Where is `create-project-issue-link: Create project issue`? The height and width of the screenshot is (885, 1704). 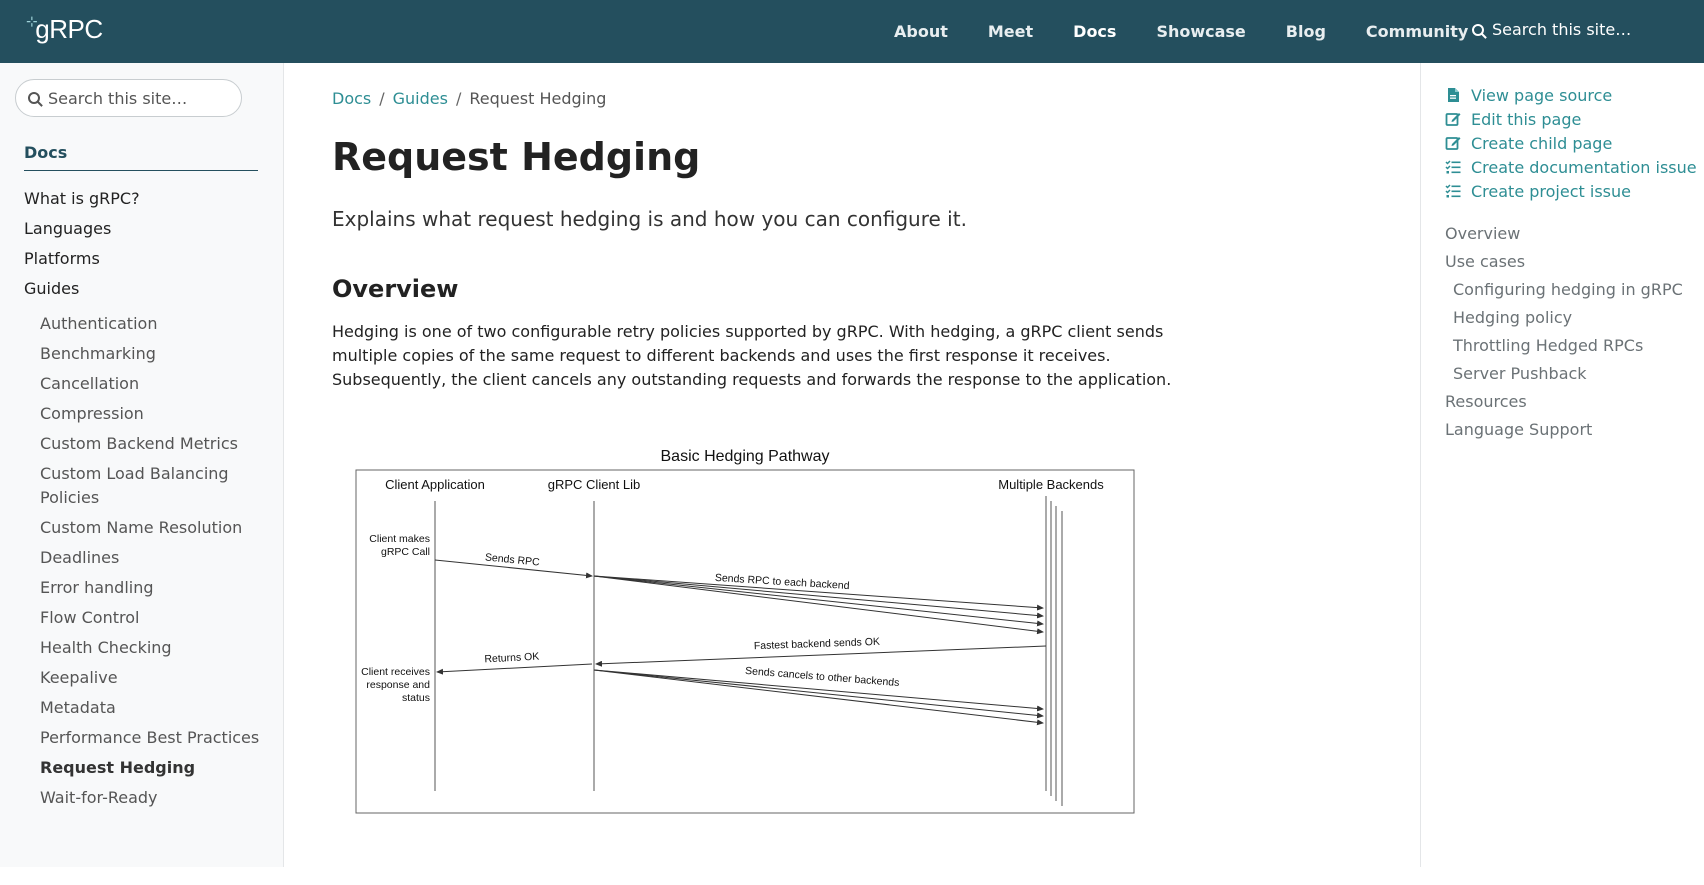
create-project-issue-link: Create project issue is located at coordinates (1571, 191).